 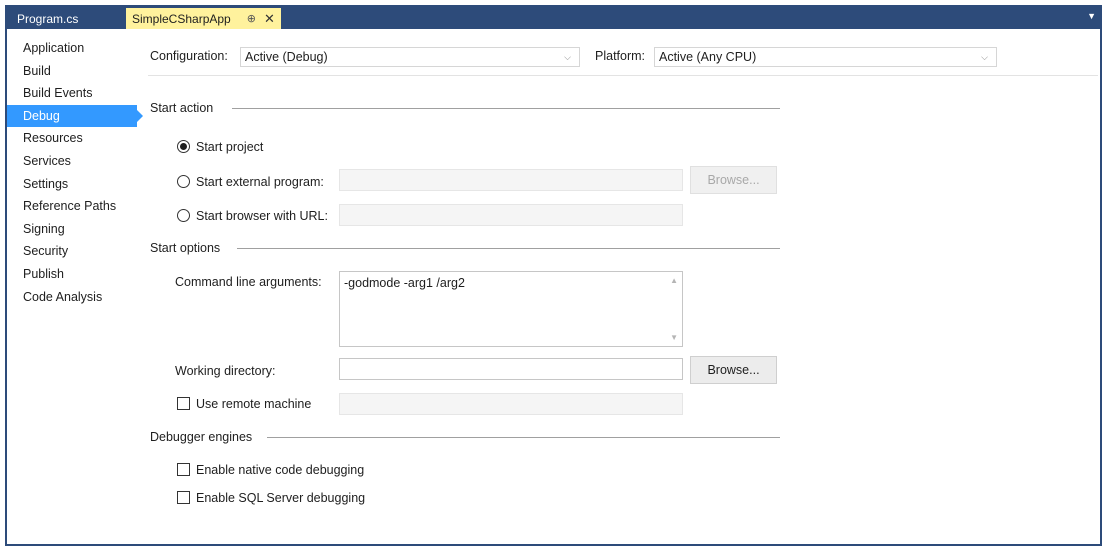 I want to click on sidebar-item-code-analysis: Code Analysis, so click(x=72, y=297).